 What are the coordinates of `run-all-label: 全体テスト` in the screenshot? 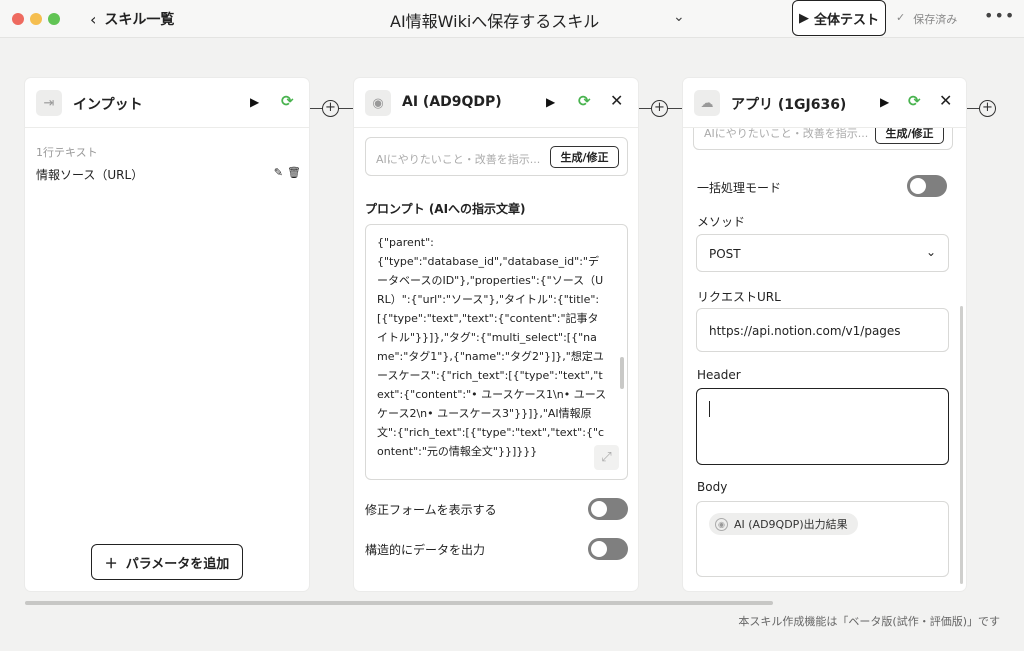 It's located at (846, 20).